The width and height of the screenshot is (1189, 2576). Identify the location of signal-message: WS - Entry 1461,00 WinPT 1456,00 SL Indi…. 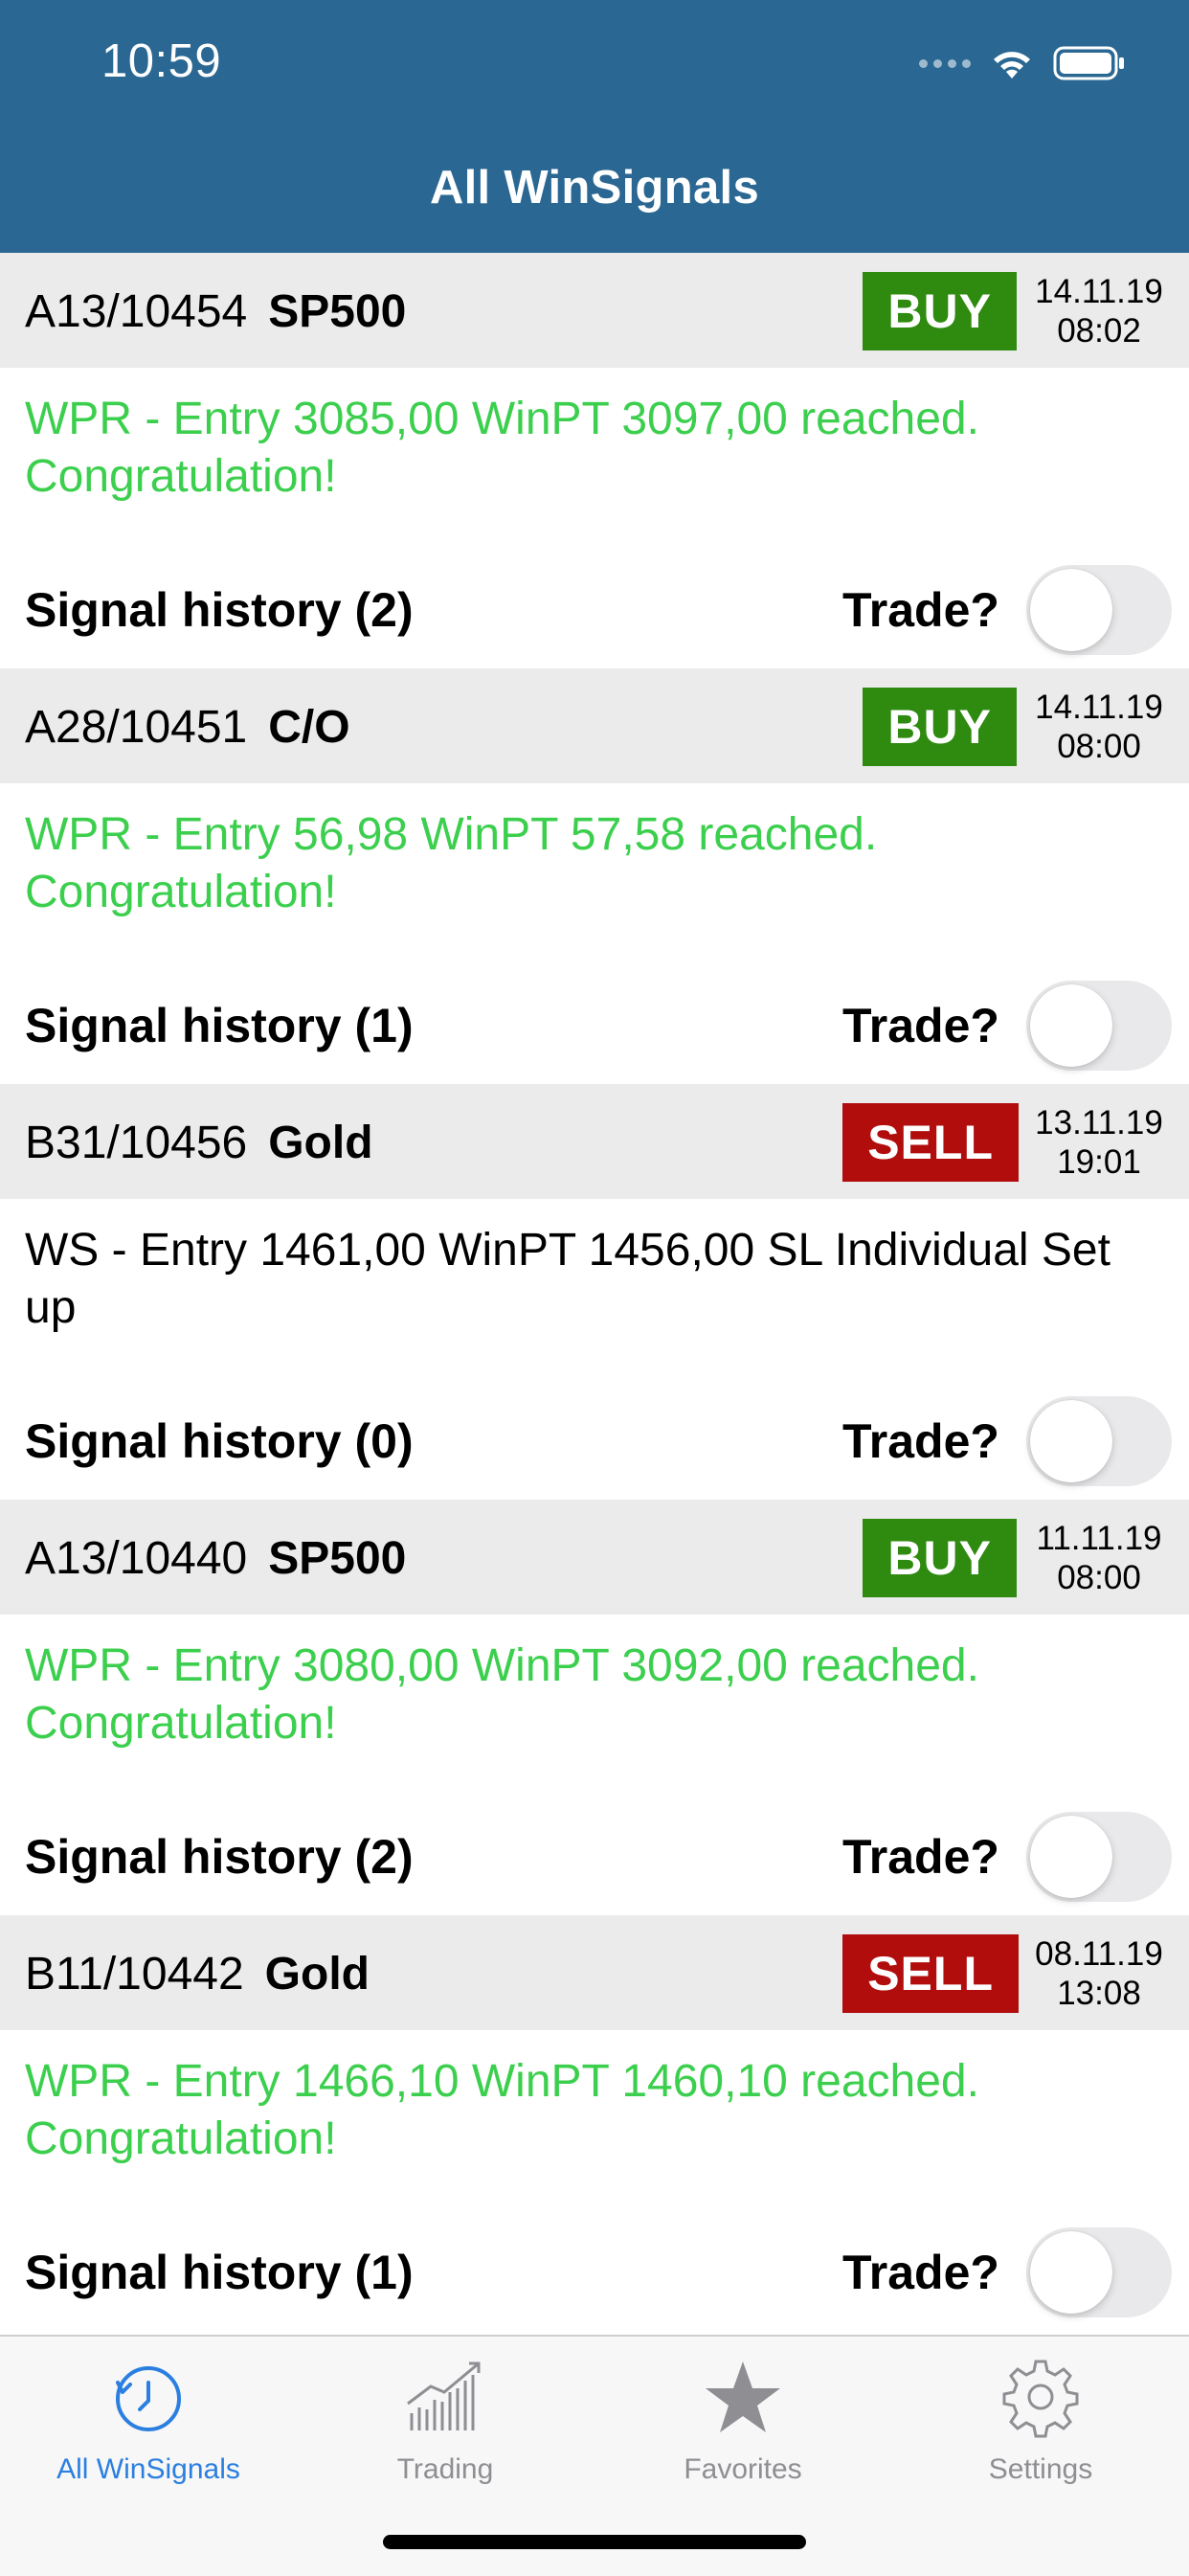
(567, 1279).